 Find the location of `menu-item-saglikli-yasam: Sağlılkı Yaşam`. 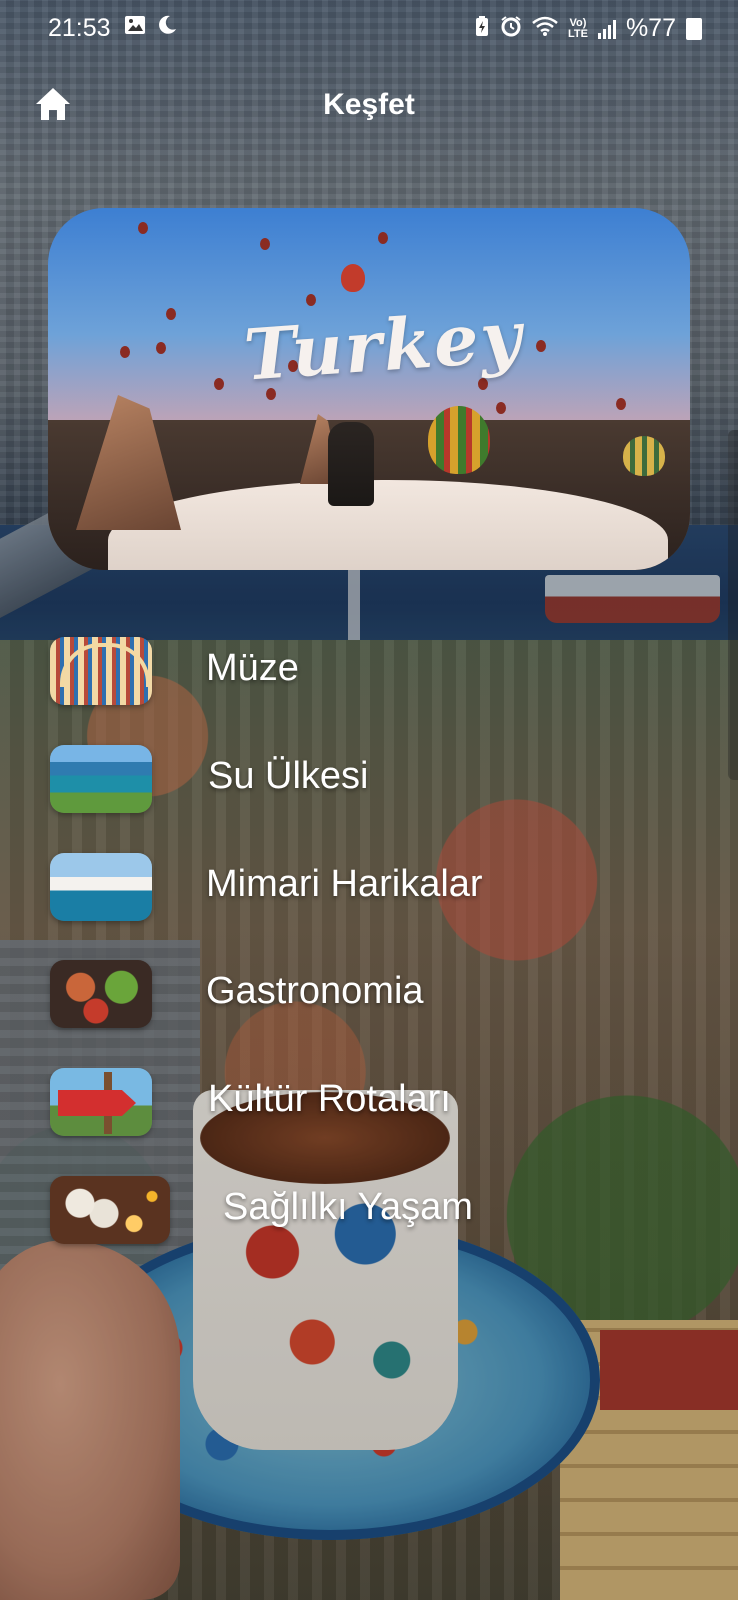

menu-item-saglikli-yasam: Sağlılkı Yaşam is located at coordinates (328, 1212).